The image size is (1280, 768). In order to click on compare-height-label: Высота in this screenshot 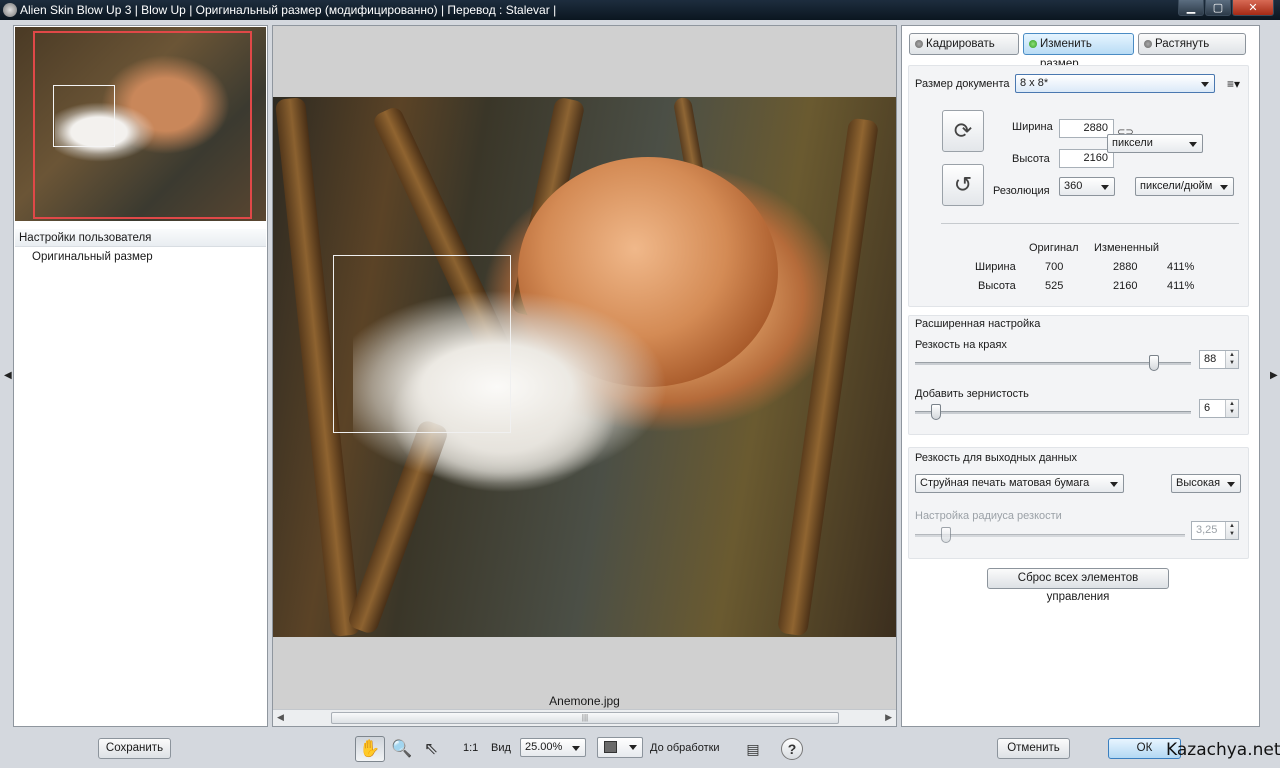, I will do `click(997, 286)`.